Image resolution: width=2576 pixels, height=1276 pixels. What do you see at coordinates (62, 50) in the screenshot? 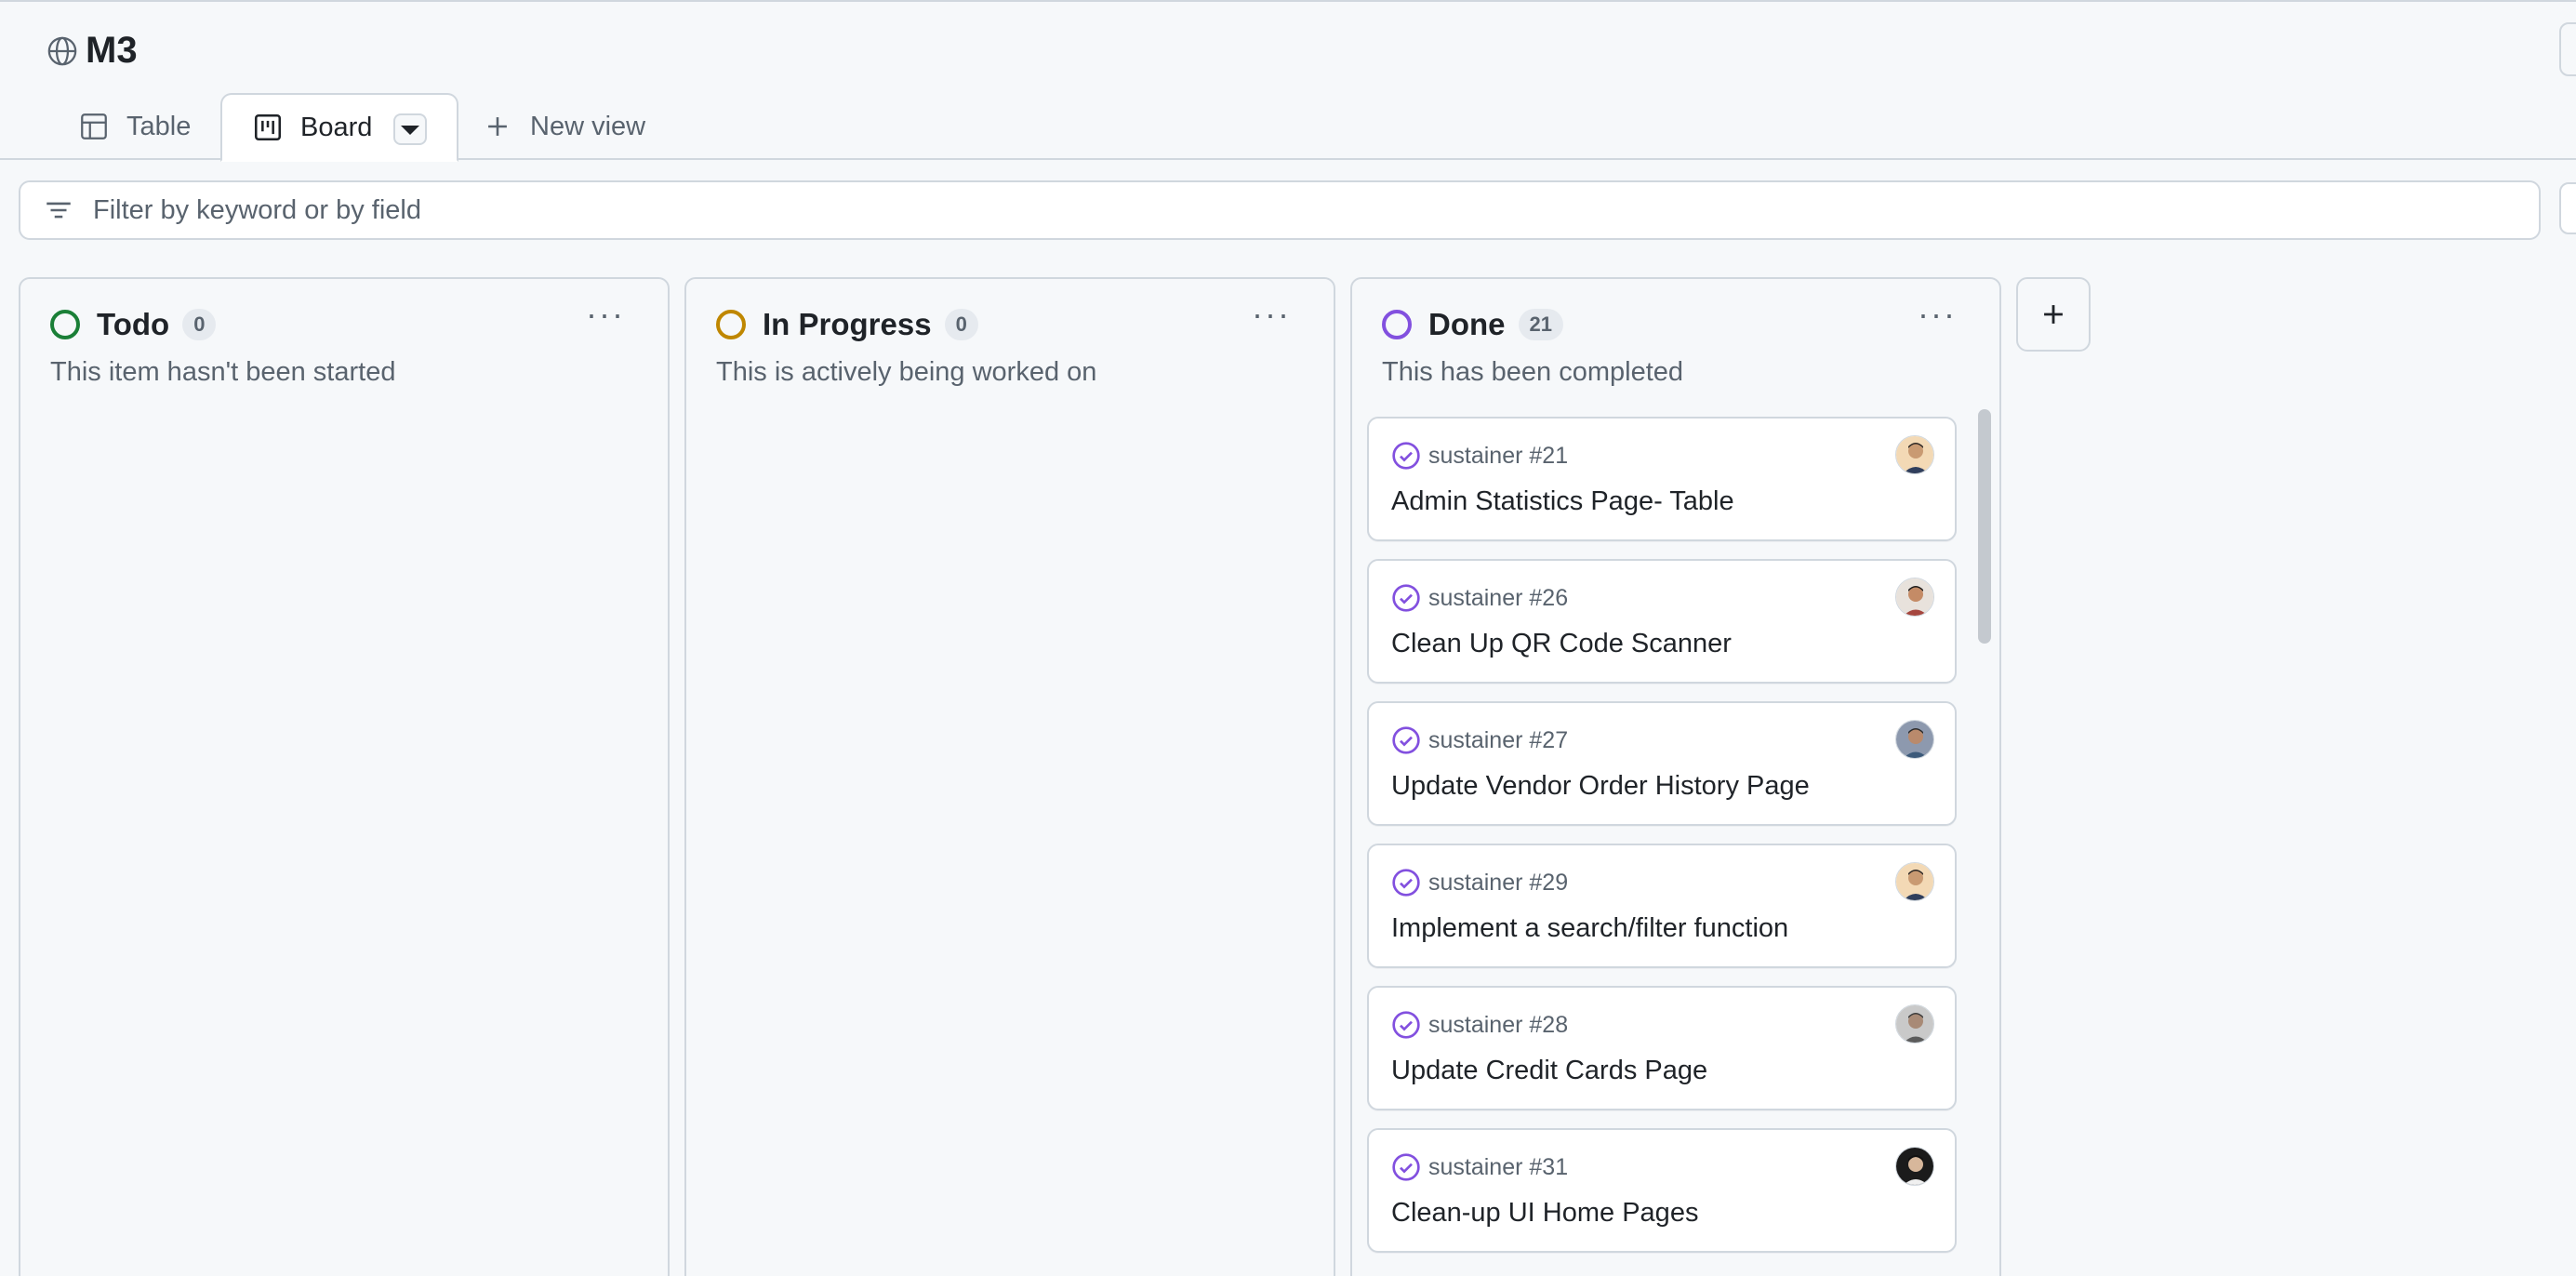
I see `globe-icon` at bounding box center [62, 50].